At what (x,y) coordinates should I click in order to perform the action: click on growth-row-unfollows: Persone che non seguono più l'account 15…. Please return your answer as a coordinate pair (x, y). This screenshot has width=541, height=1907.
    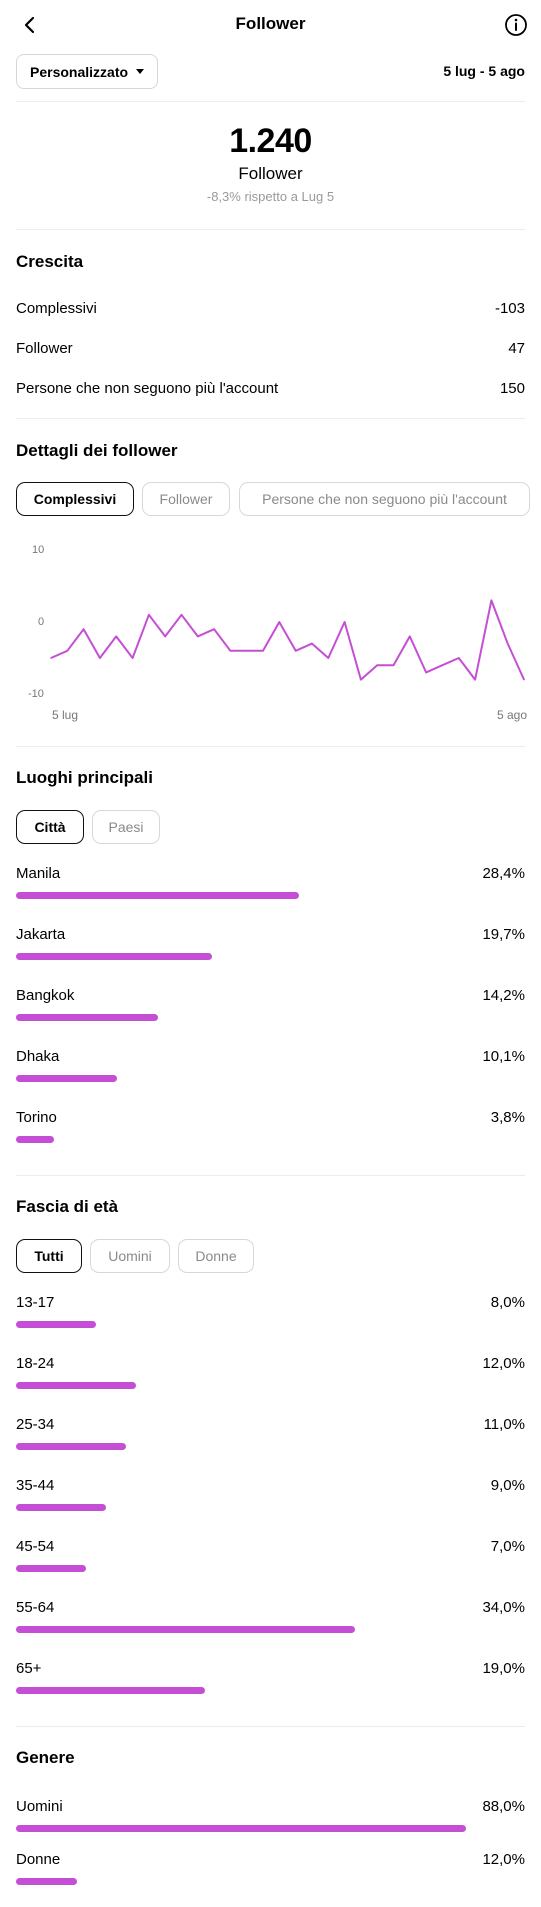
    Looking at the image, I should click on (270, 391).